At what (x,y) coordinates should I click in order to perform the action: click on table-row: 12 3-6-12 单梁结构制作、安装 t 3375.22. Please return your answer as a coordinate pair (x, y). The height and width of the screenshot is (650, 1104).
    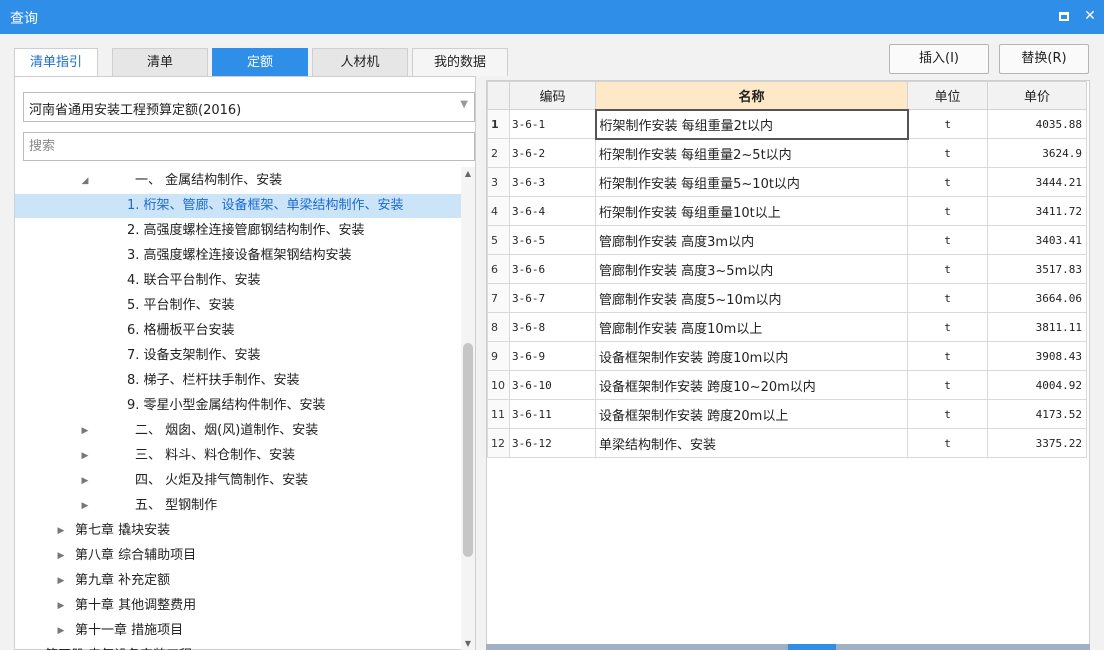
    Looking at the image, I should click on (787, 443).